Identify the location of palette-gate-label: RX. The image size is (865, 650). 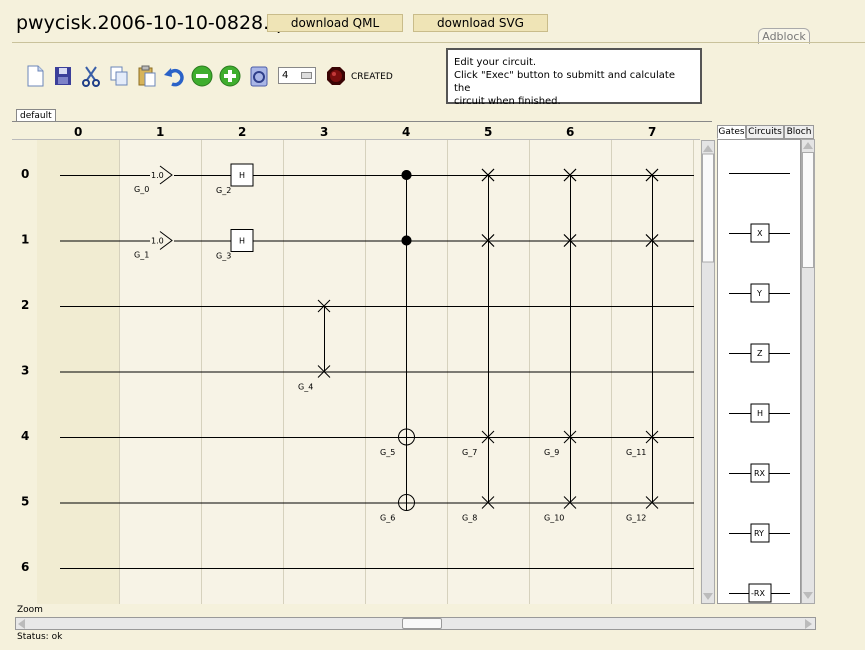
(760, 473).